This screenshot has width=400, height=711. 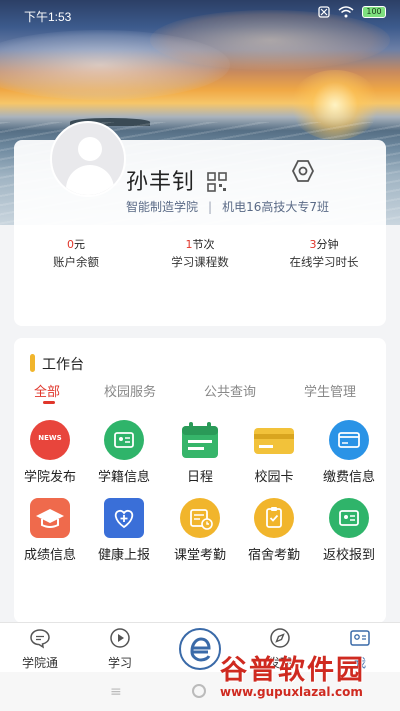 I want to click on grid-item-label: 课堂考勤, so click(x=199, y=555).